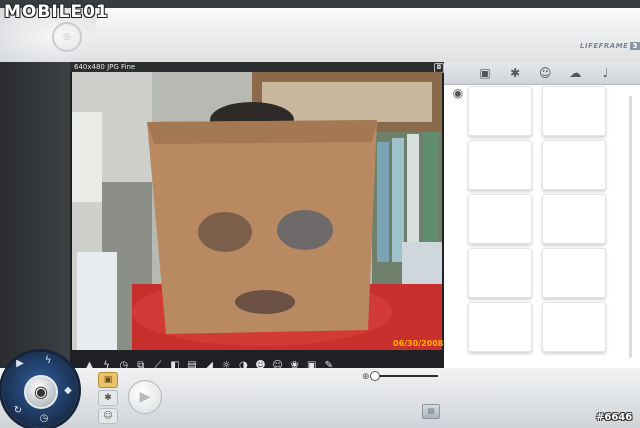  What do you see at coordinates (575, 73) in the screenshot?
I see `cloud-icon: ☁` at bounding box center [575, 73].